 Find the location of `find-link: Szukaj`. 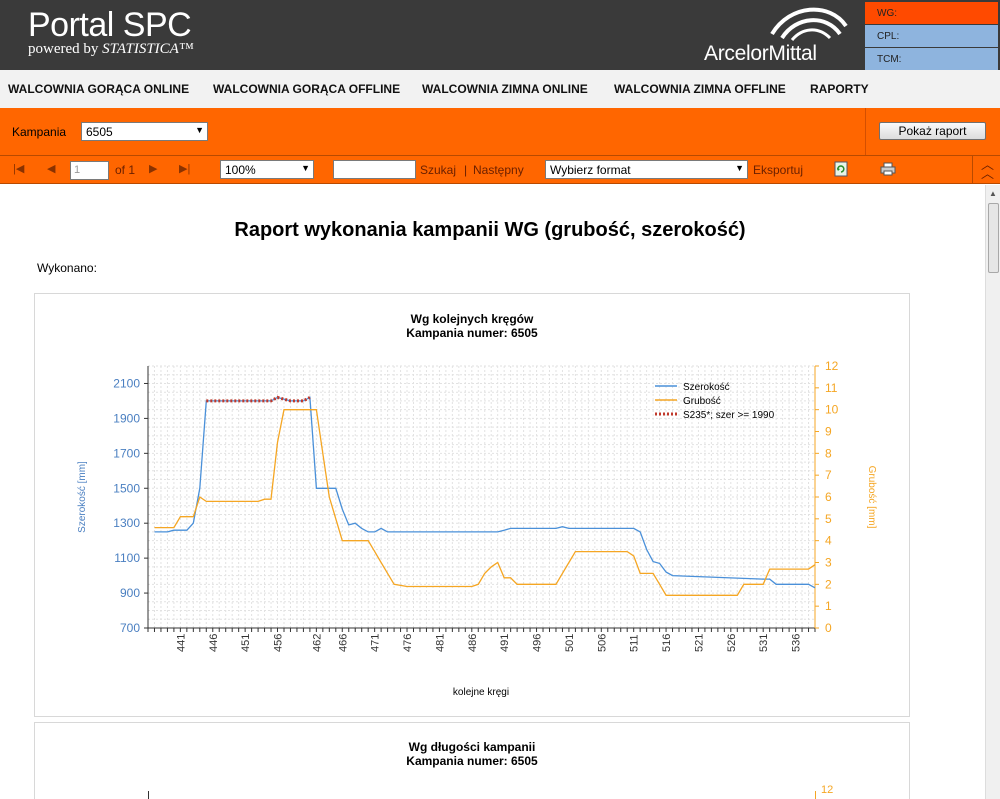

find-link: Szukaj is located at coordinates (438, 170).